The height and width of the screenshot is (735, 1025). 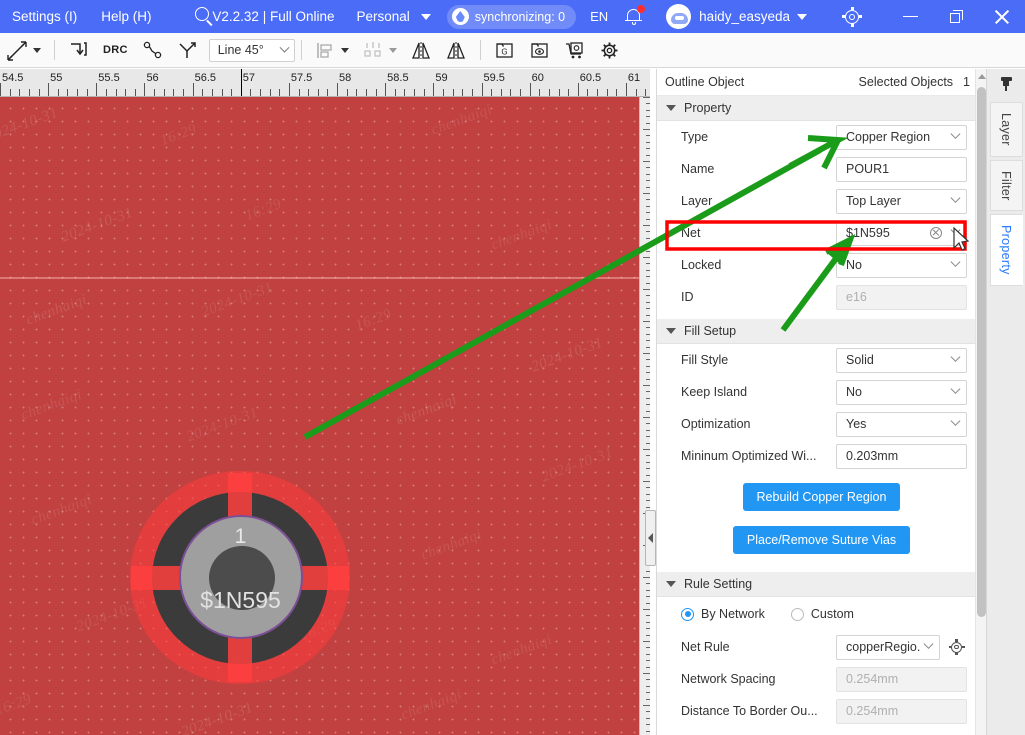 I want to click on close-button, so click(x=1002, y=16).